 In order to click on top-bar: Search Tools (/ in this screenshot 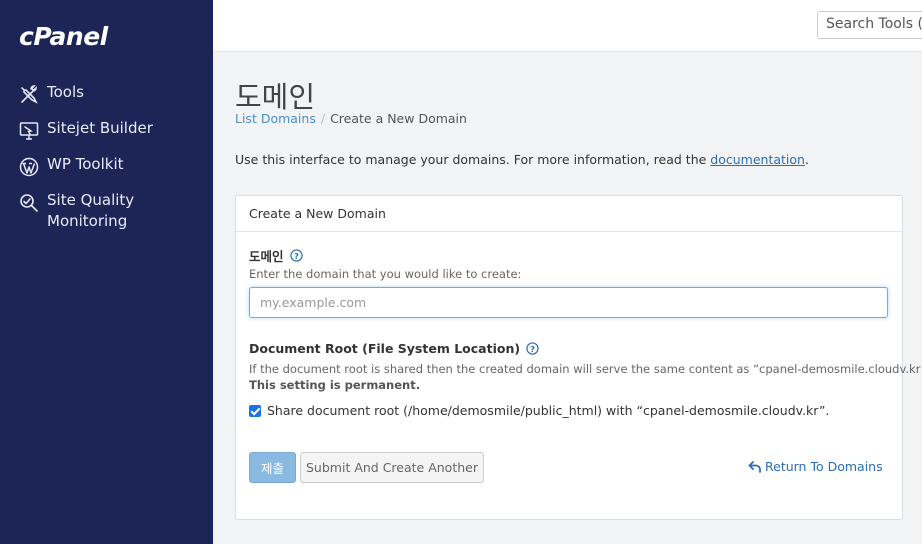, I will do `click(567, 26)`.